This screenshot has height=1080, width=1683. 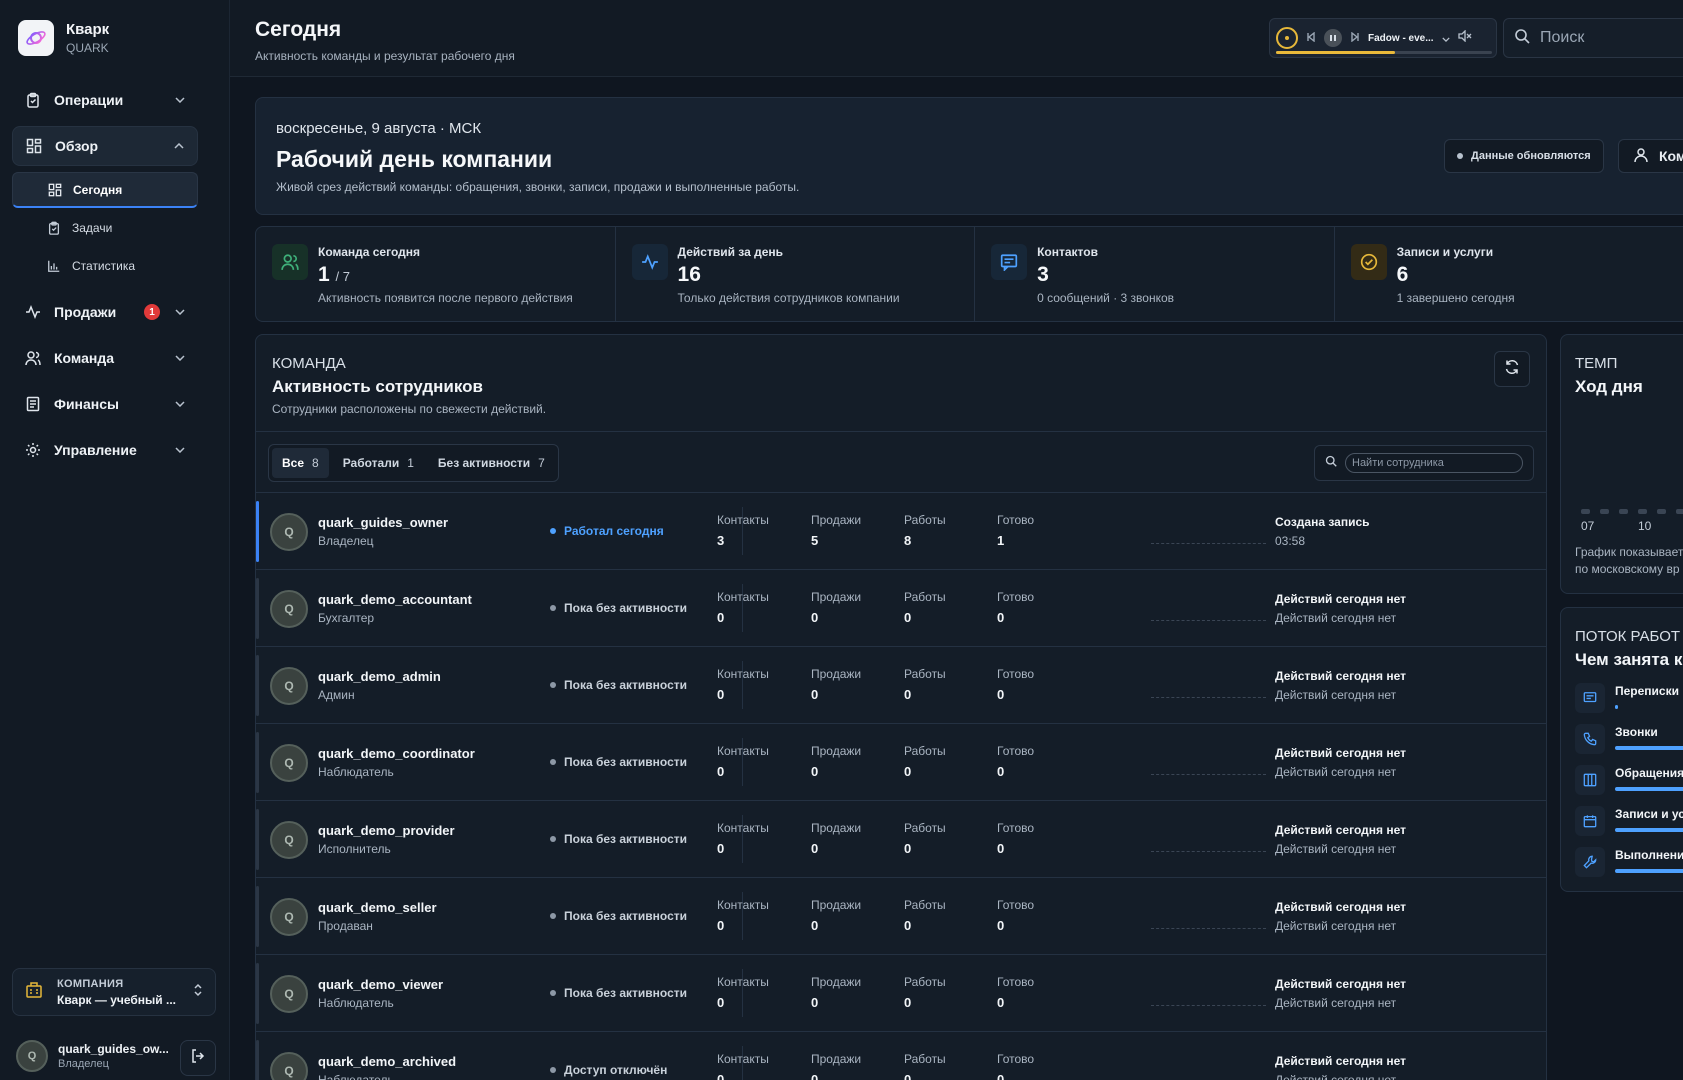 What do you see at coordinates (63, 38) in the screenshot?
I see `brand: Кварк QUARK` at bounding box center [63, 38].